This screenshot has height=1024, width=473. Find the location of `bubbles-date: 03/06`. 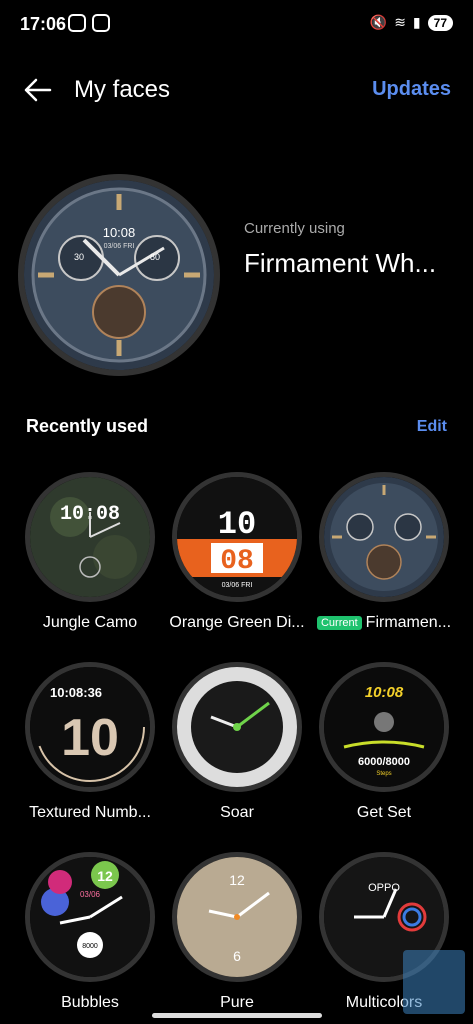

bubbles-date: 03/06 is located at coordinates (90, 894).